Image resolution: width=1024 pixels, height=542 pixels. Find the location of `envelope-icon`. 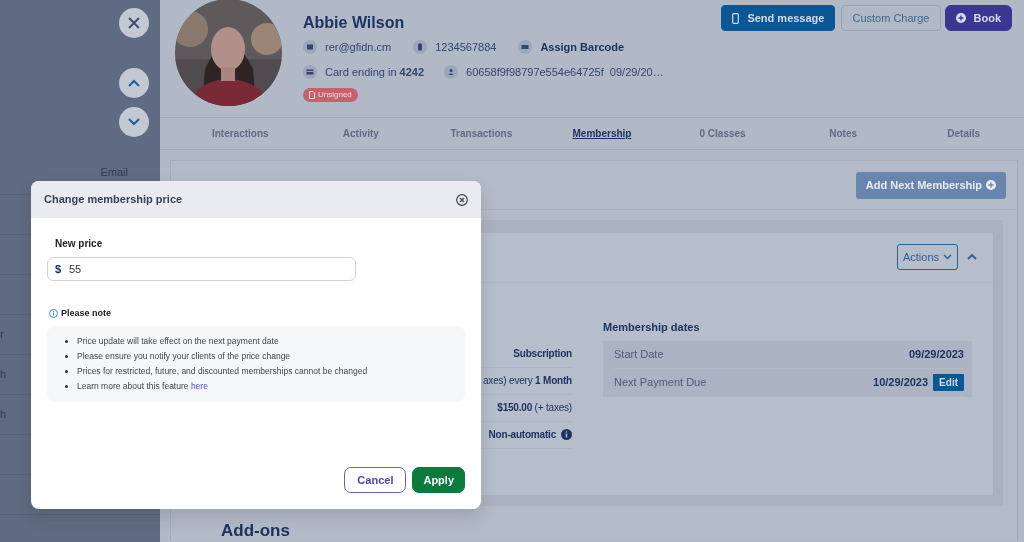

envelope-icon is located at coordinates (310, 47).